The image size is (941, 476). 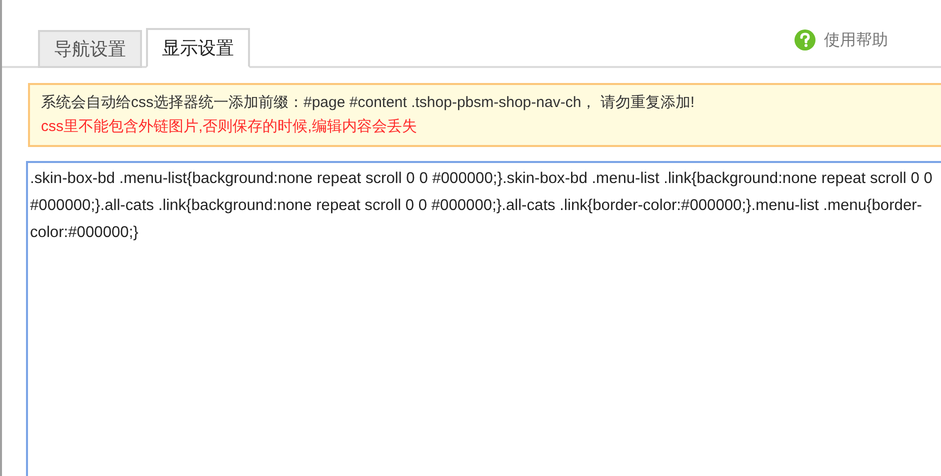 I want to click on help-icon, so click(x=805, y=40).